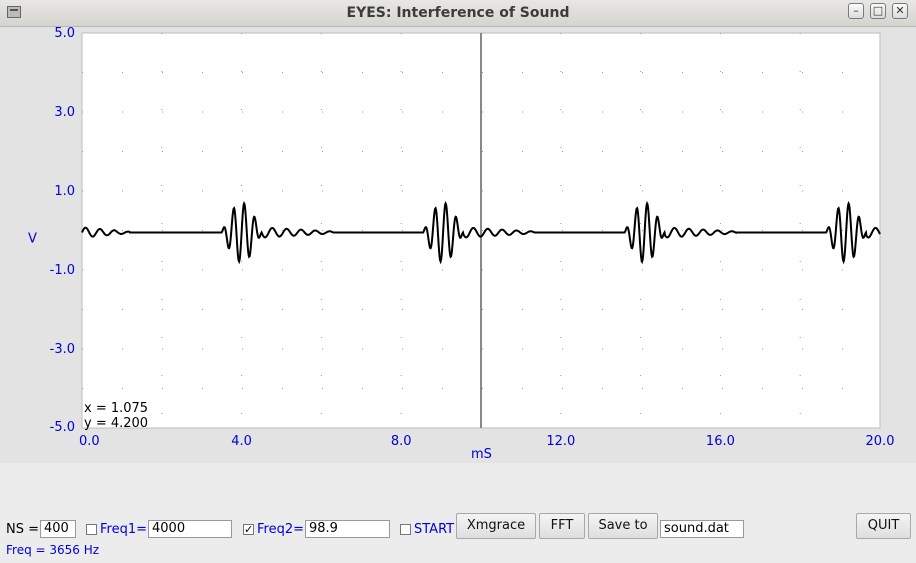  I want to click on y-tick-label: 5.0, so click(64, 34).